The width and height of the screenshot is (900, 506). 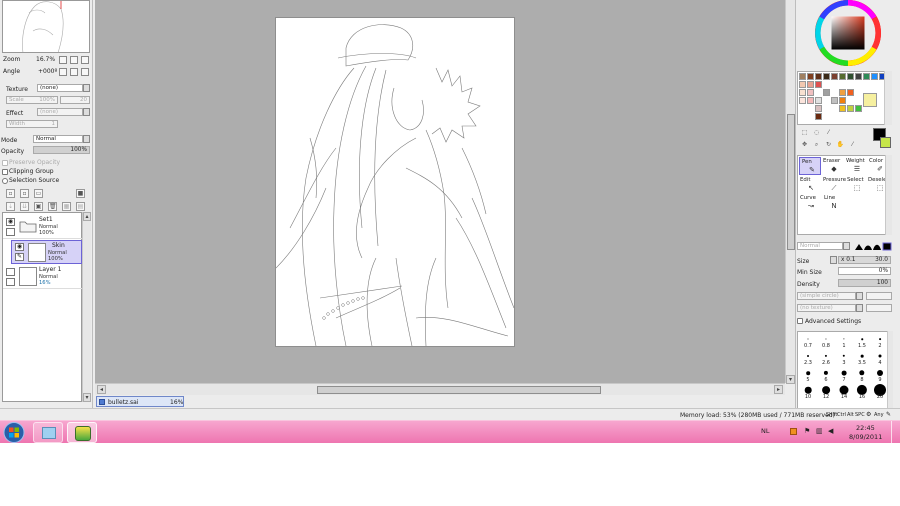 What do you see at coordinates (885, 142) in the screenshot?
I see `secondary-color-swatch` at bounding box center [885, 142].